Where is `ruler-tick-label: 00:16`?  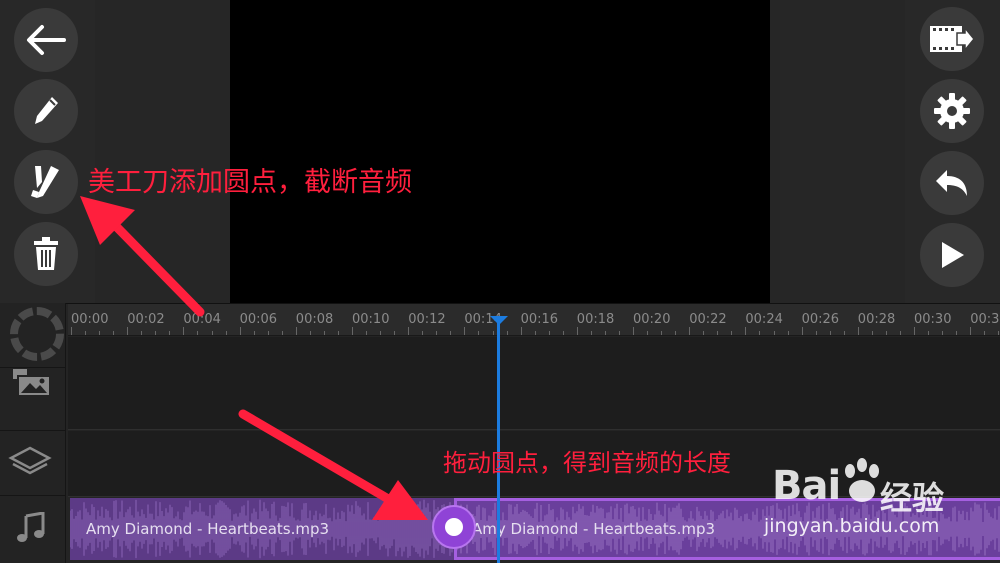
ruler-tick-label: 00:16 is located at coordinates (539, 319).